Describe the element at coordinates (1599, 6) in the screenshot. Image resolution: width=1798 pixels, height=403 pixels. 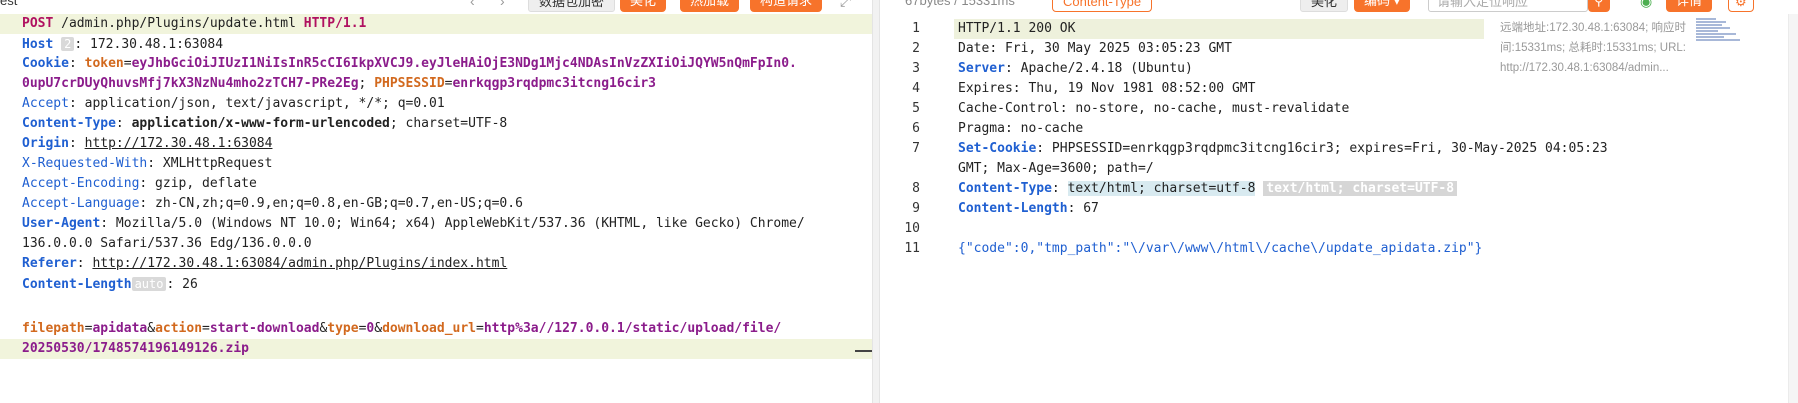
I see `search-icon: ⚲` at that location.